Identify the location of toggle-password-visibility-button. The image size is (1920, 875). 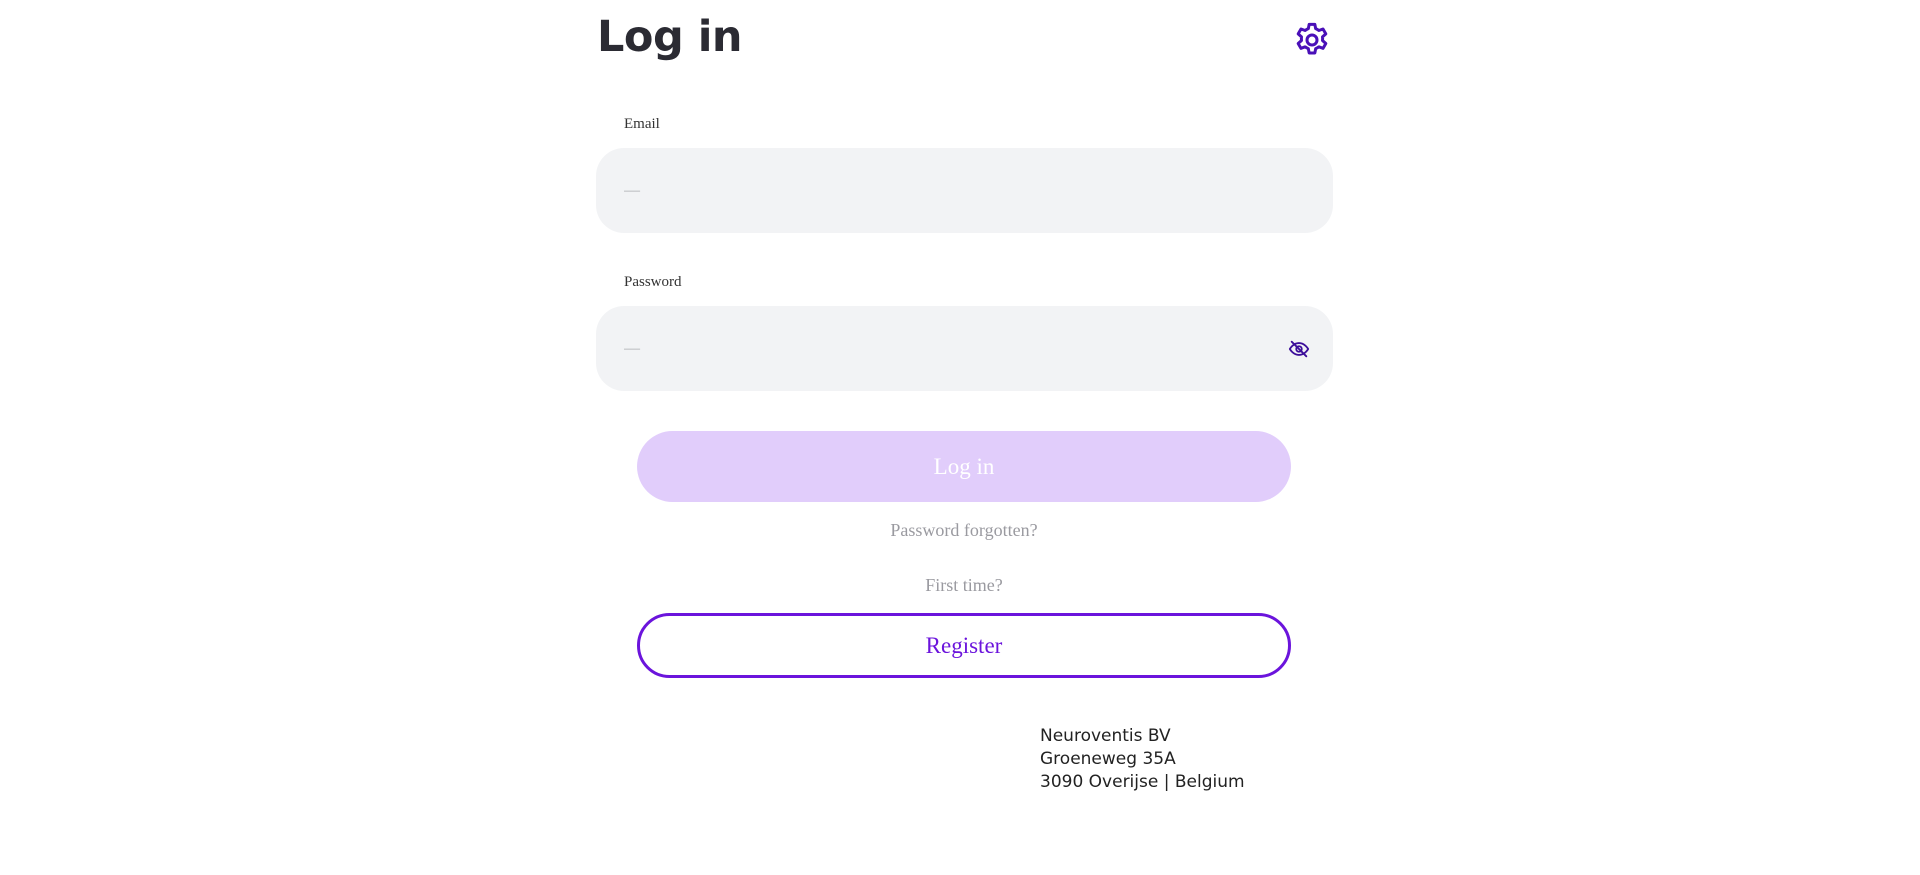
(1299, 349).